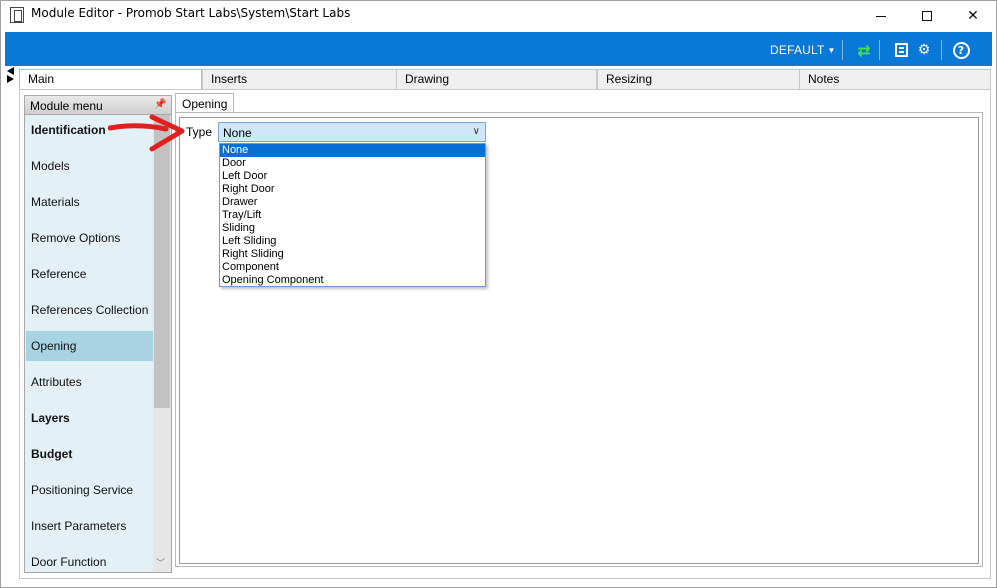 The height and width of the screenshot is (588, 997). I want to click on type-option-left-sliding: Left Sliding, so click(352, 241).